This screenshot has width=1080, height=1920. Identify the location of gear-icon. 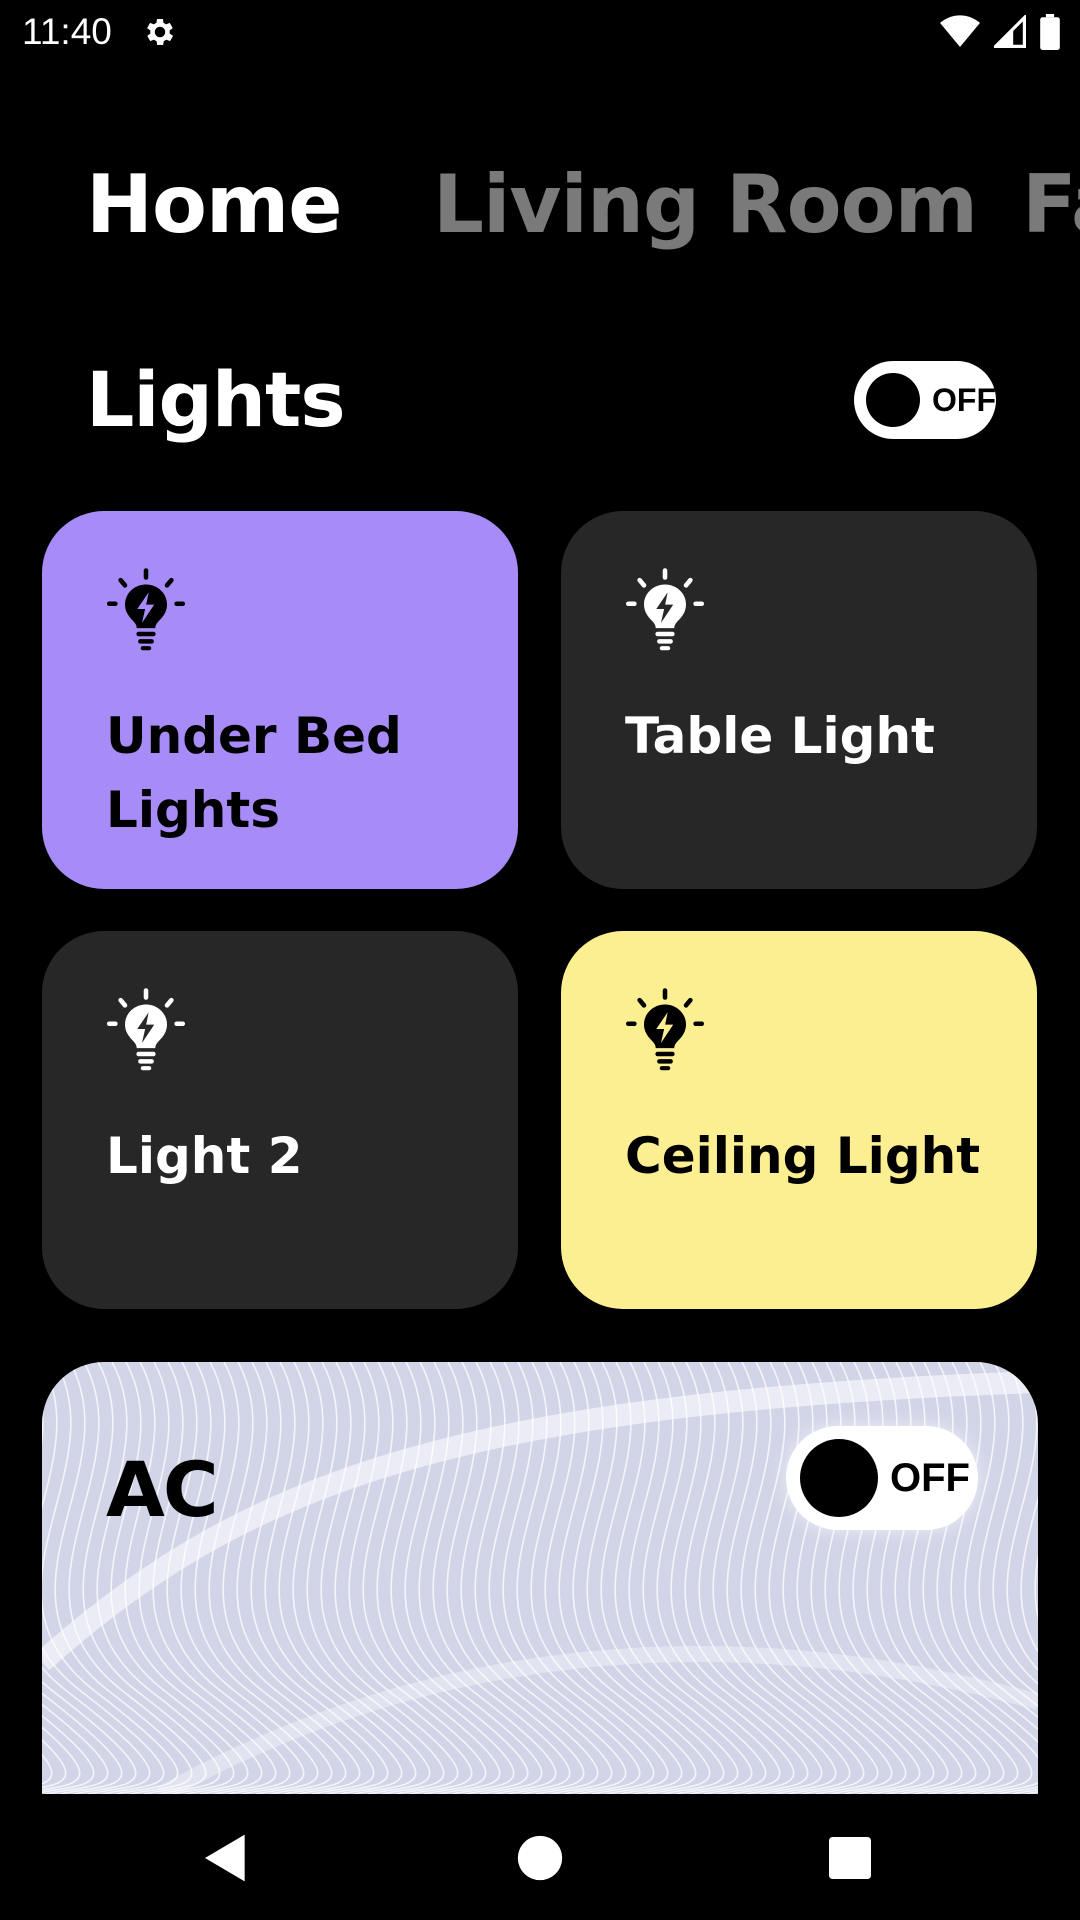
(160, 32).